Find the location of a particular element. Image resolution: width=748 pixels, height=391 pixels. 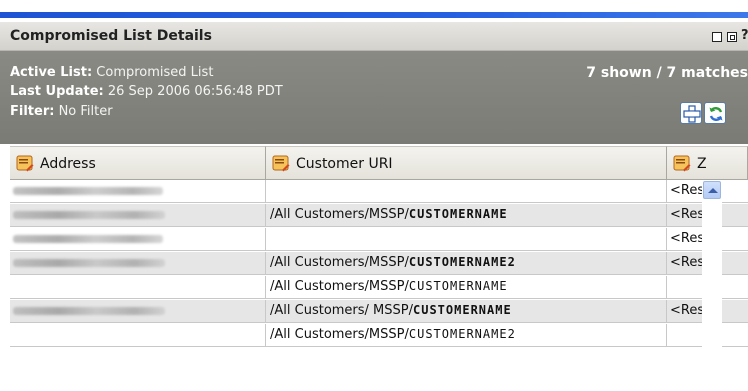

table-row: /All Customers/MSSP/CUSTOMERNAME <Reso is located at coordinates (379, 215).